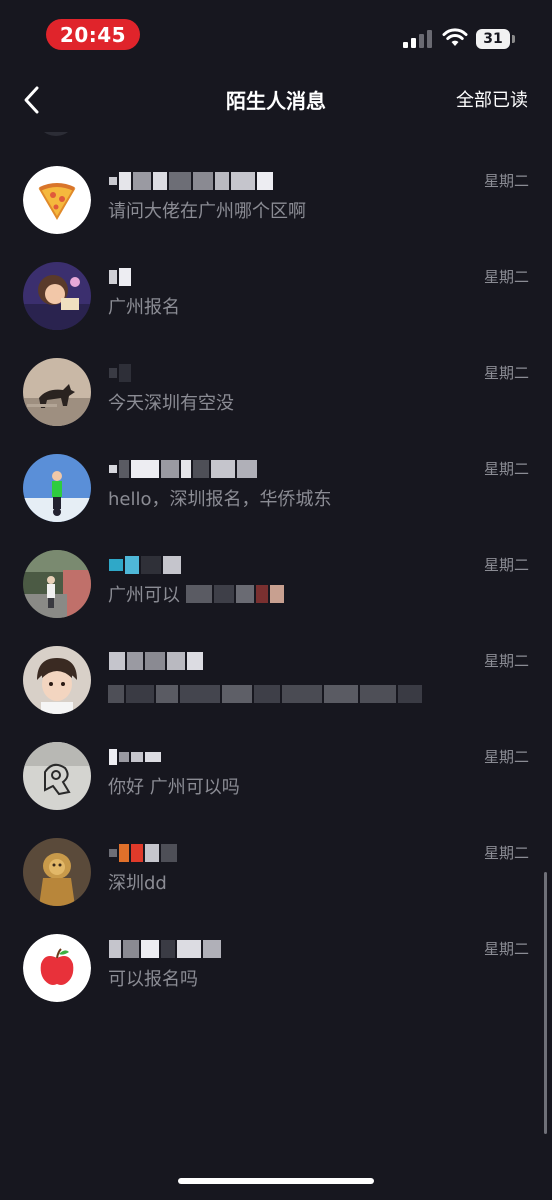 This screenshot has height=1200, width=552. I want to click on pizza-icon, so click(57, 200).